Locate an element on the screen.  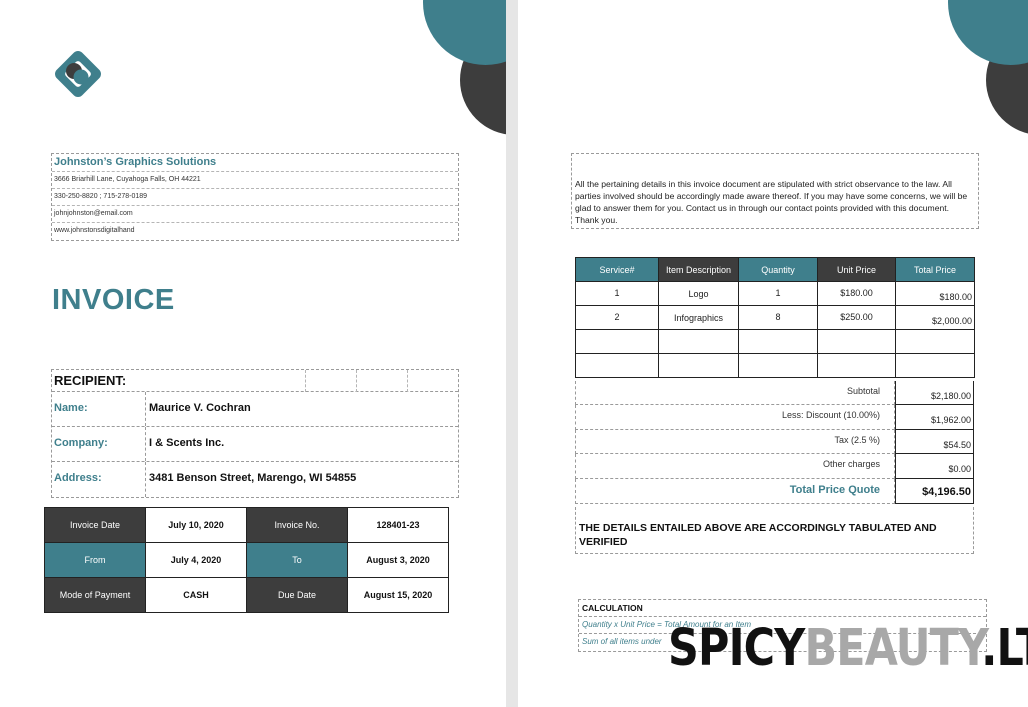
recipient-address-label: Address: is located at coordinates (99, 479).